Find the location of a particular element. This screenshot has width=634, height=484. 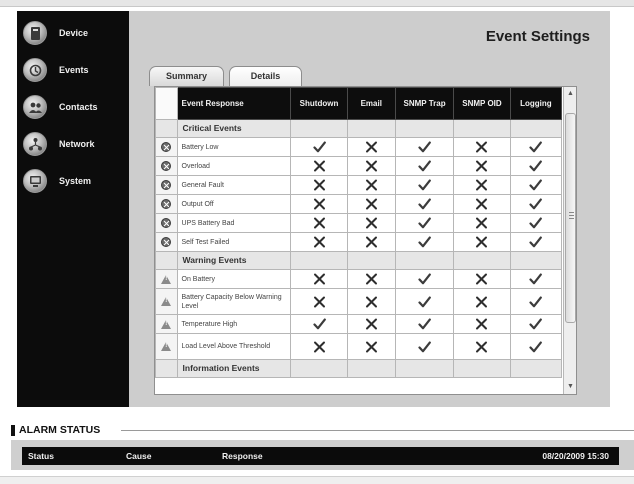

sidebar-item-device: Device is located at coordinates (73, 34).